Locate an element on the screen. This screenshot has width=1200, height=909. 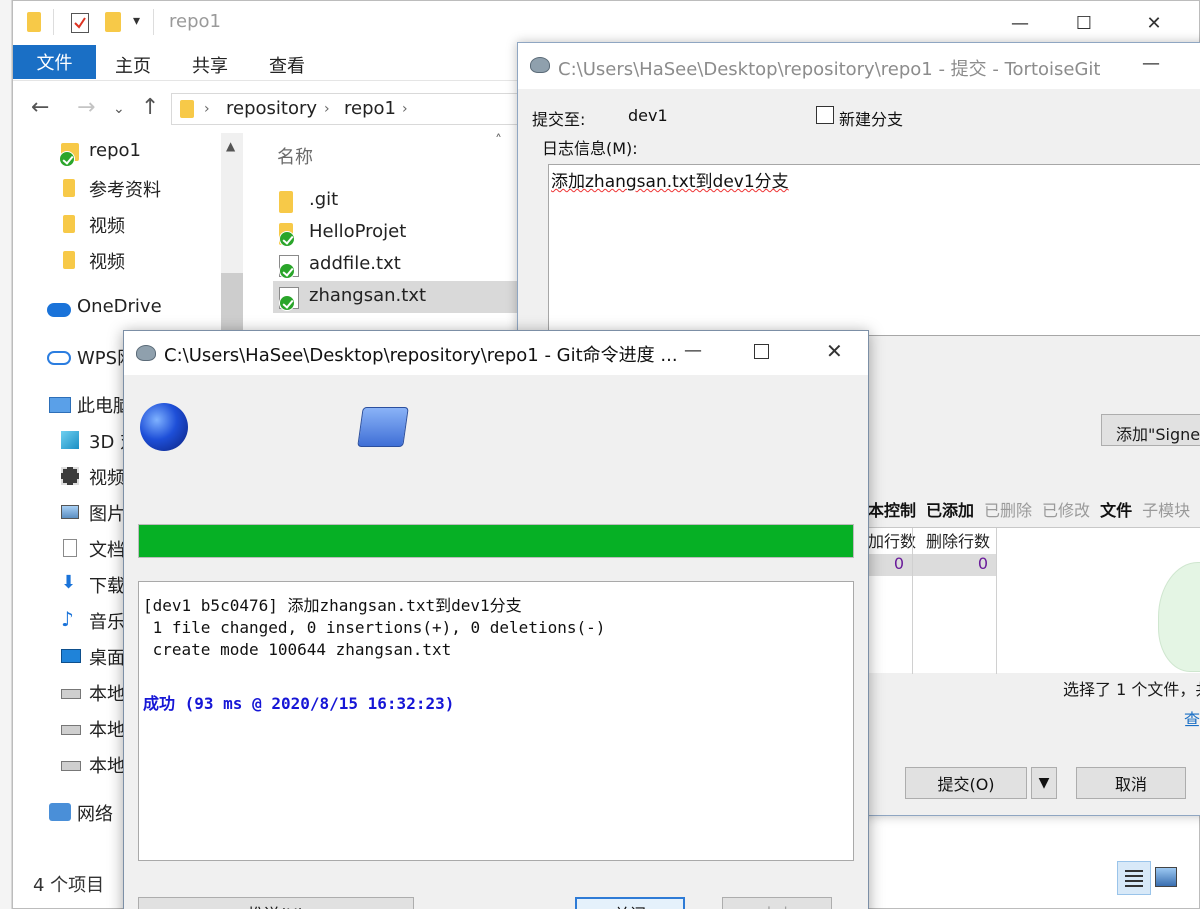
tab-share: 共享 is located at coordinates (210, 65).